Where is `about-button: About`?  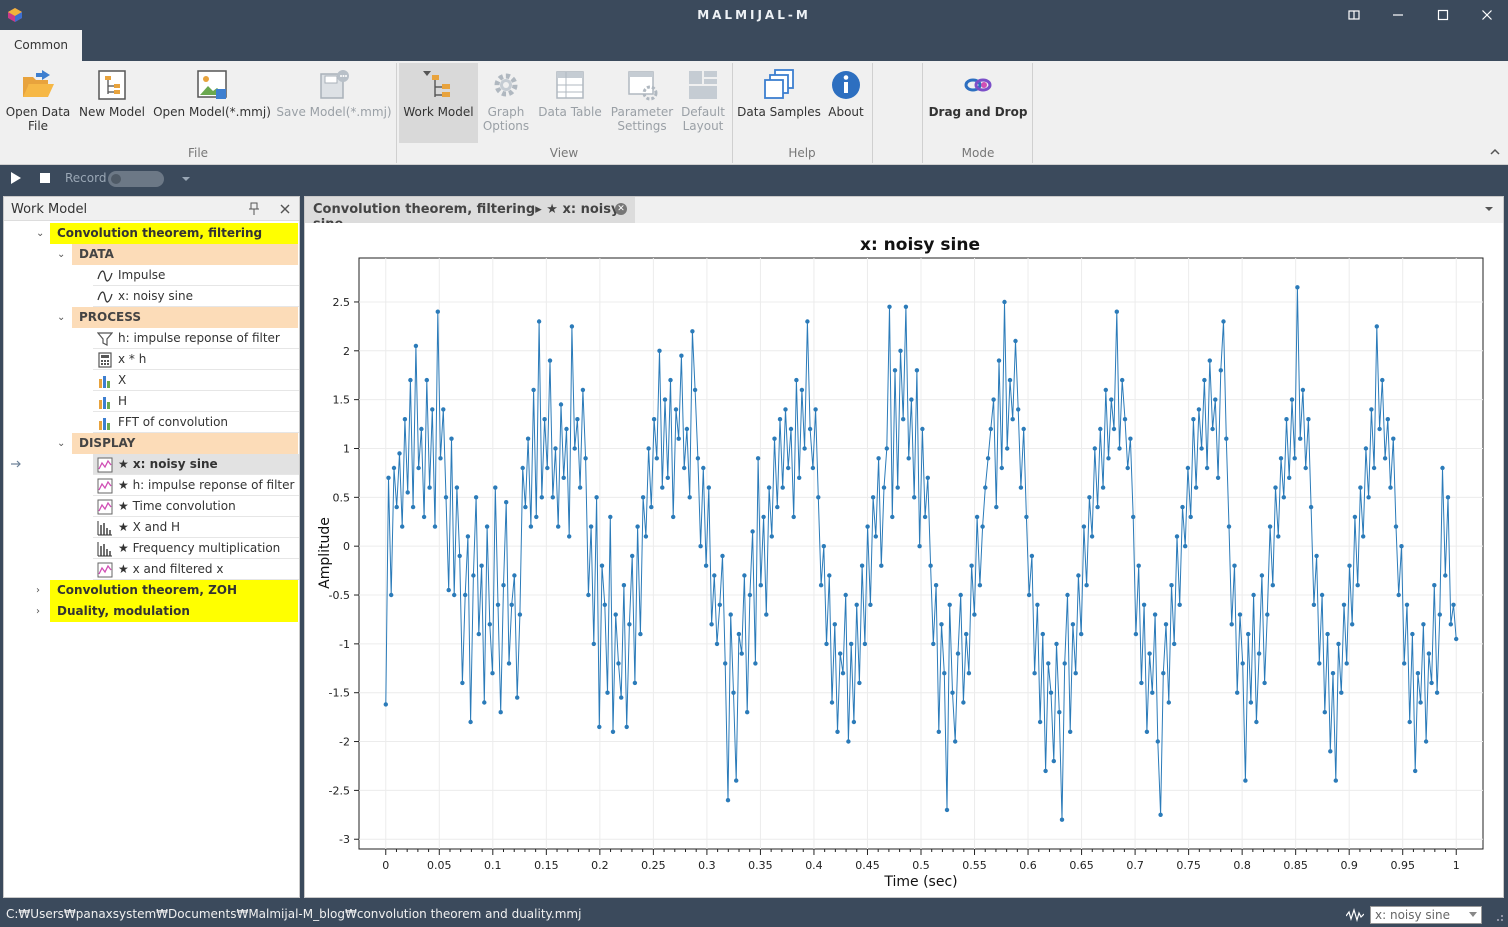
about-button: About is located at coordinates (846, 103).